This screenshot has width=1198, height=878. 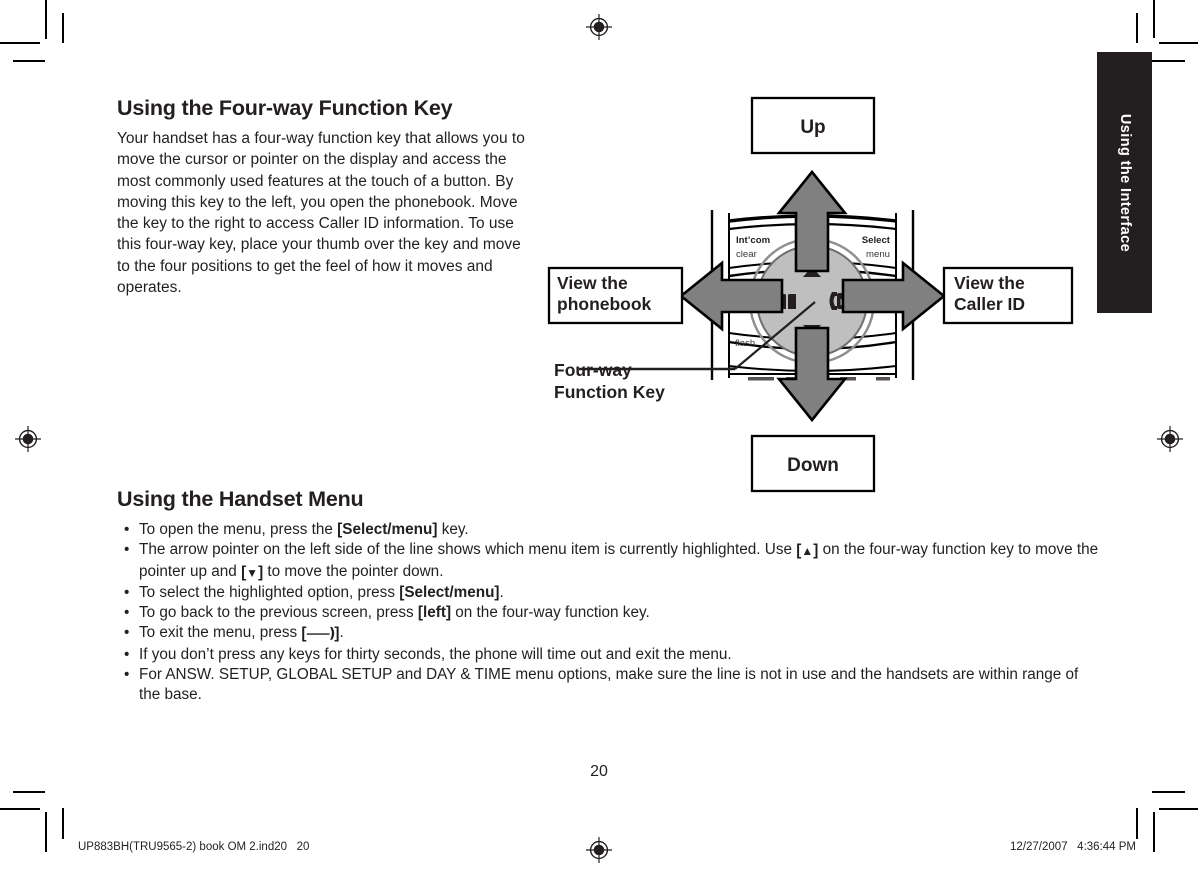 What do you see at coordinates (593, 370) in the screenshot?
I see `callout-fourway-line1: Four-way` at bounding box center [593, 370].